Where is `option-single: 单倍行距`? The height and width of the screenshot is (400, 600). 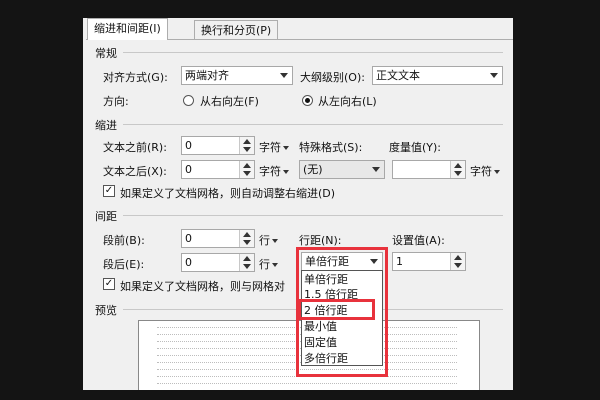 option-single: 单倍行距 is located at coordinates (326, 279).